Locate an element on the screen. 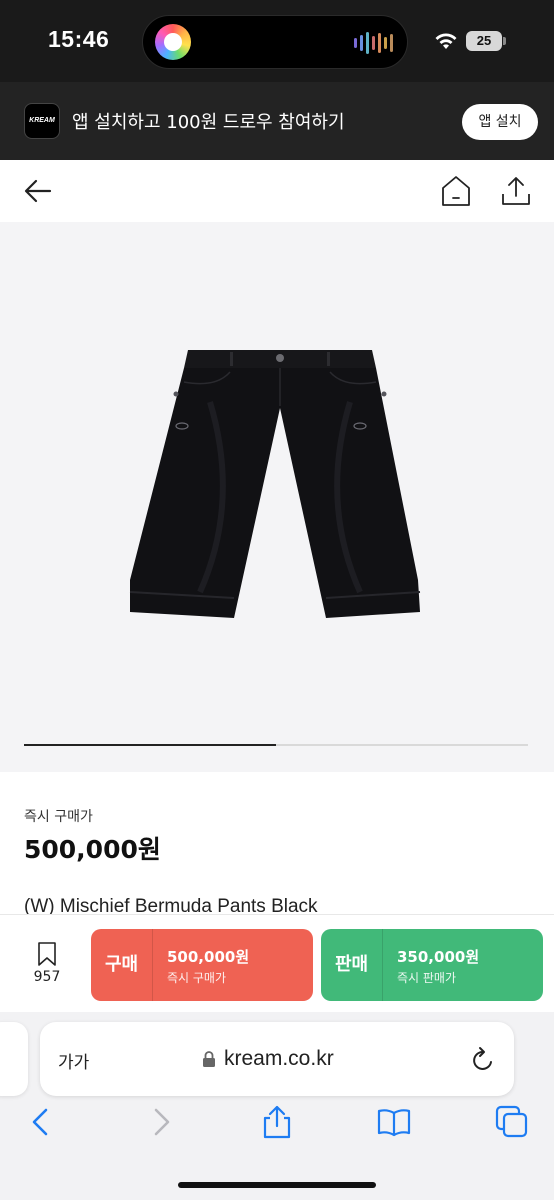 This screenshot has width=554, height=1200. wifi-icon is located at coordinates (446, 41).